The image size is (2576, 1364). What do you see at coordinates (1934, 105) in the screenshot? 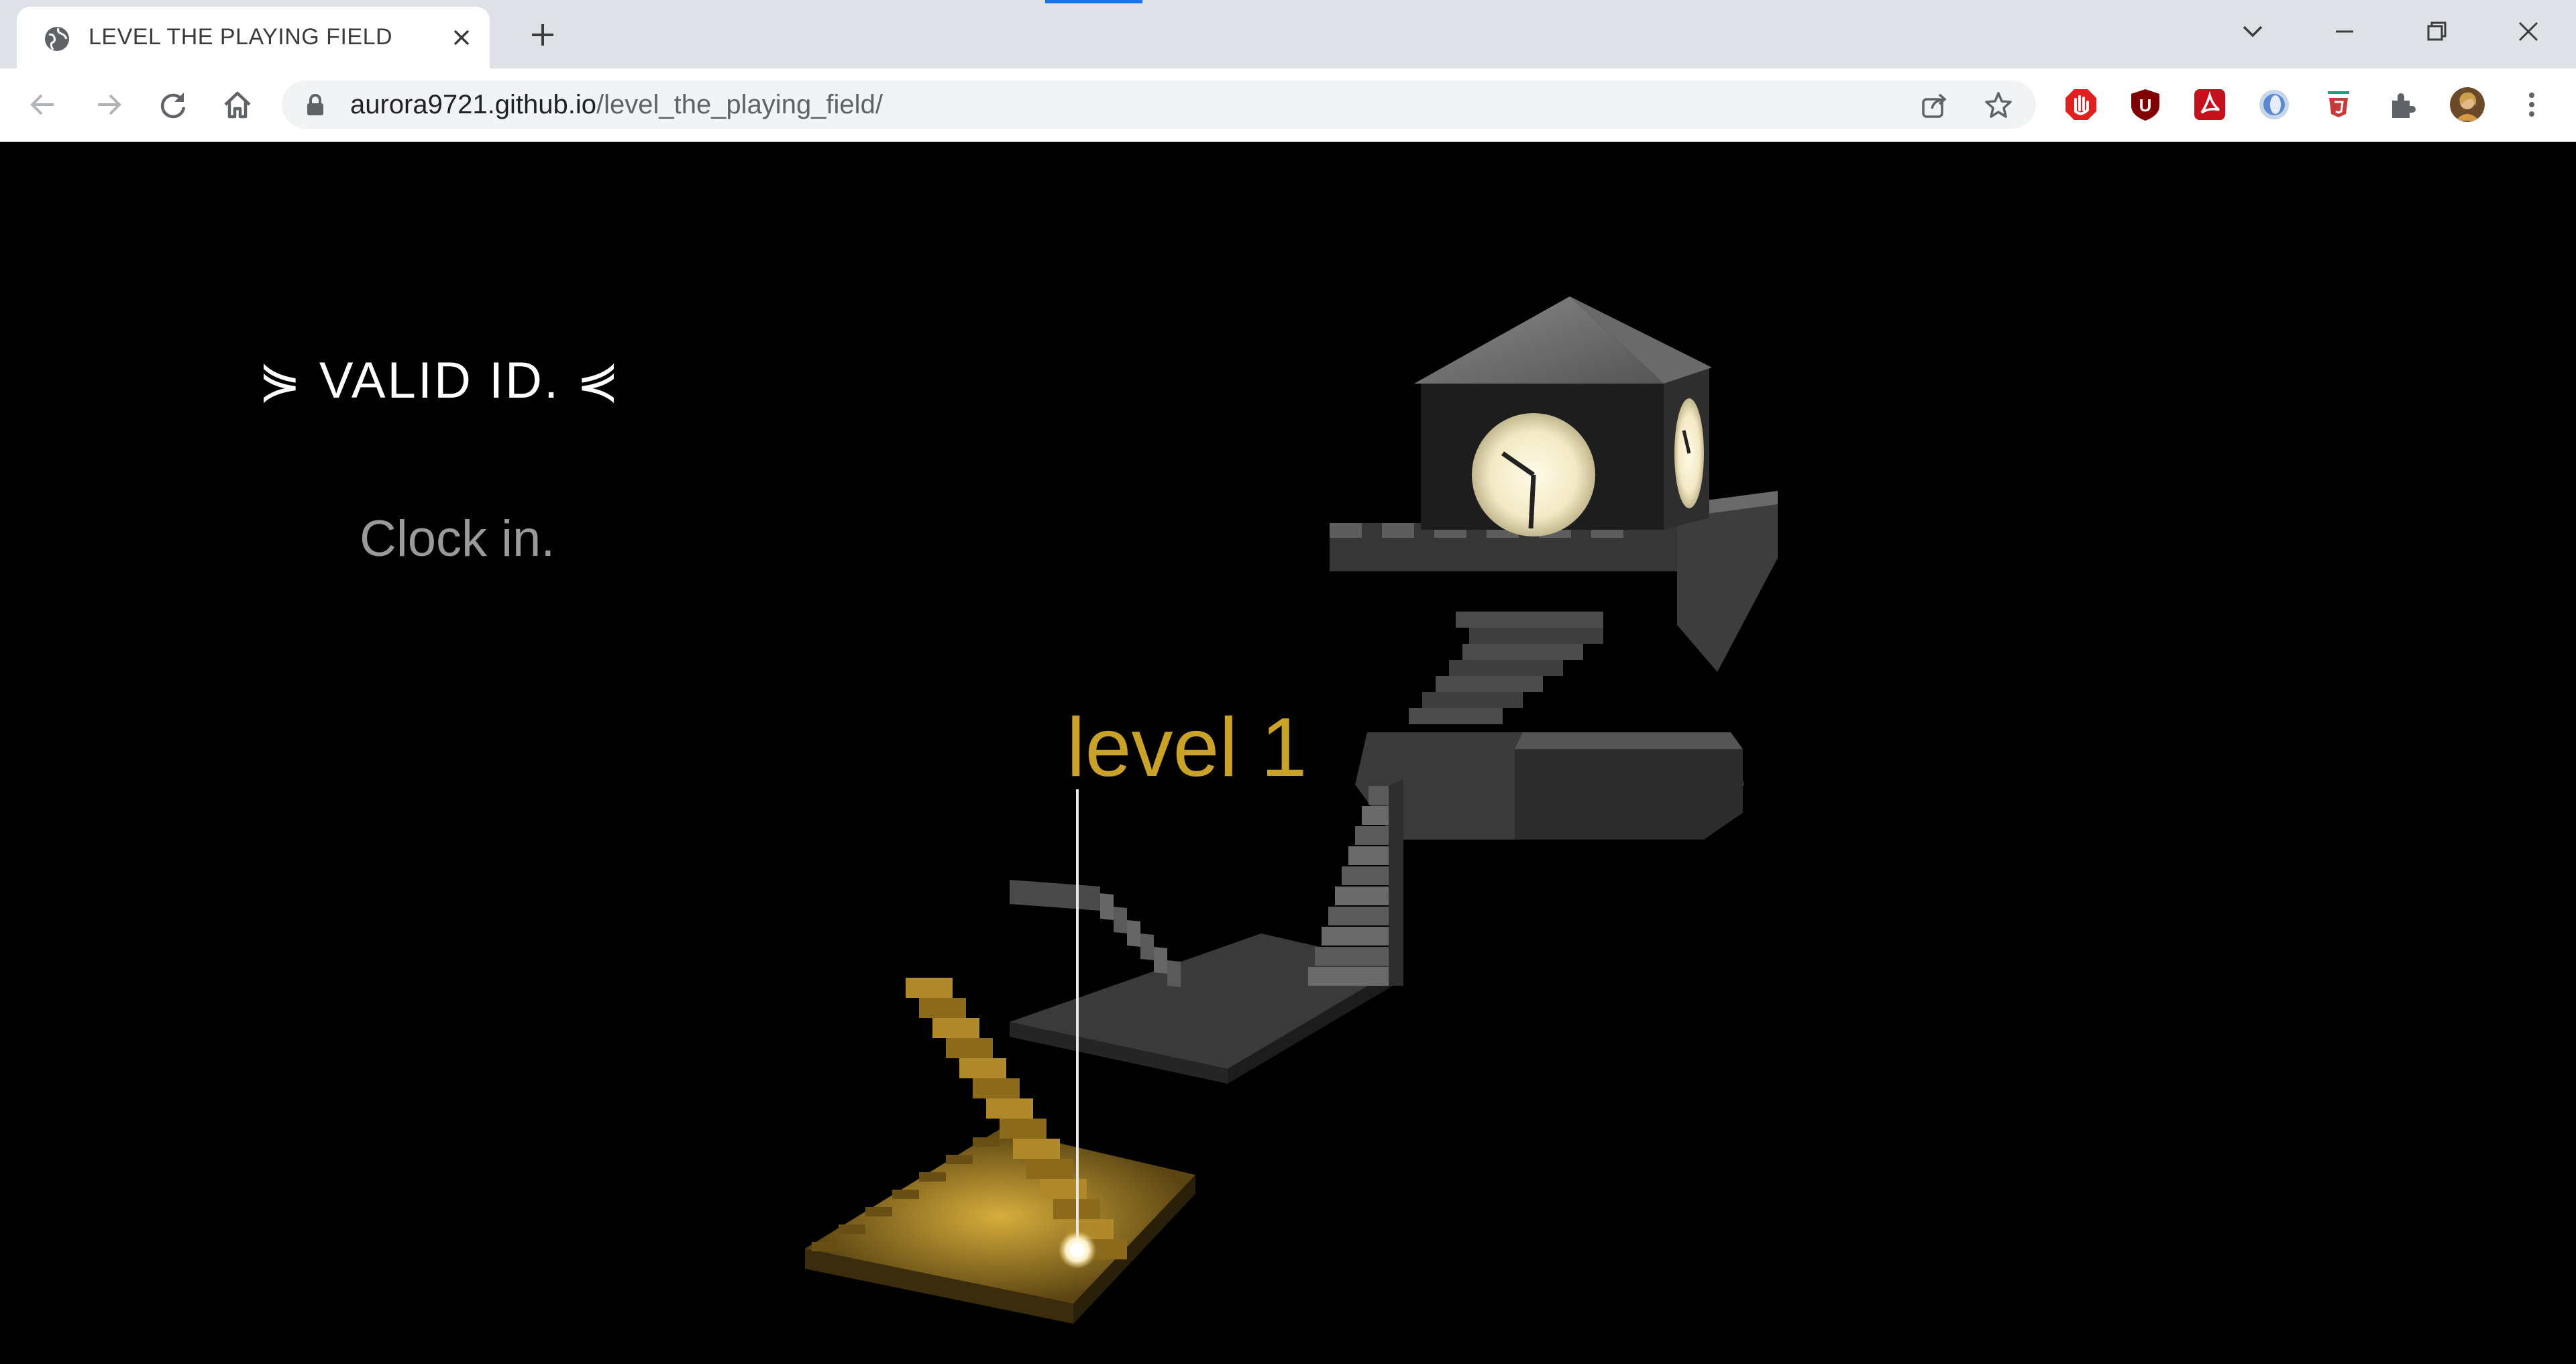
I see `share-icon` at bounding box center [1934, 105].